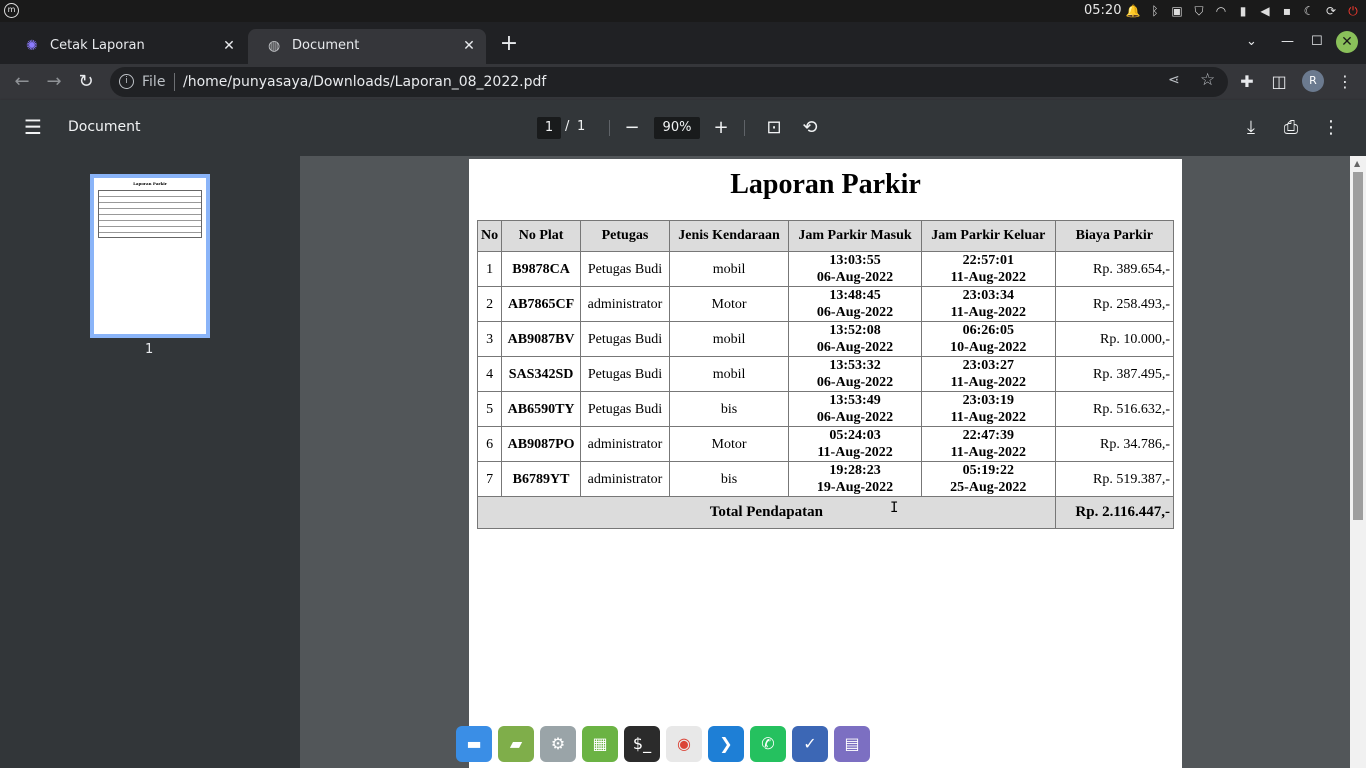 The width and height of the screenshot is (1366, 768). Describe the element at coordinates (1331, 128) in the screenshot. I see `pdf-more-icon: ⋮` at that location.